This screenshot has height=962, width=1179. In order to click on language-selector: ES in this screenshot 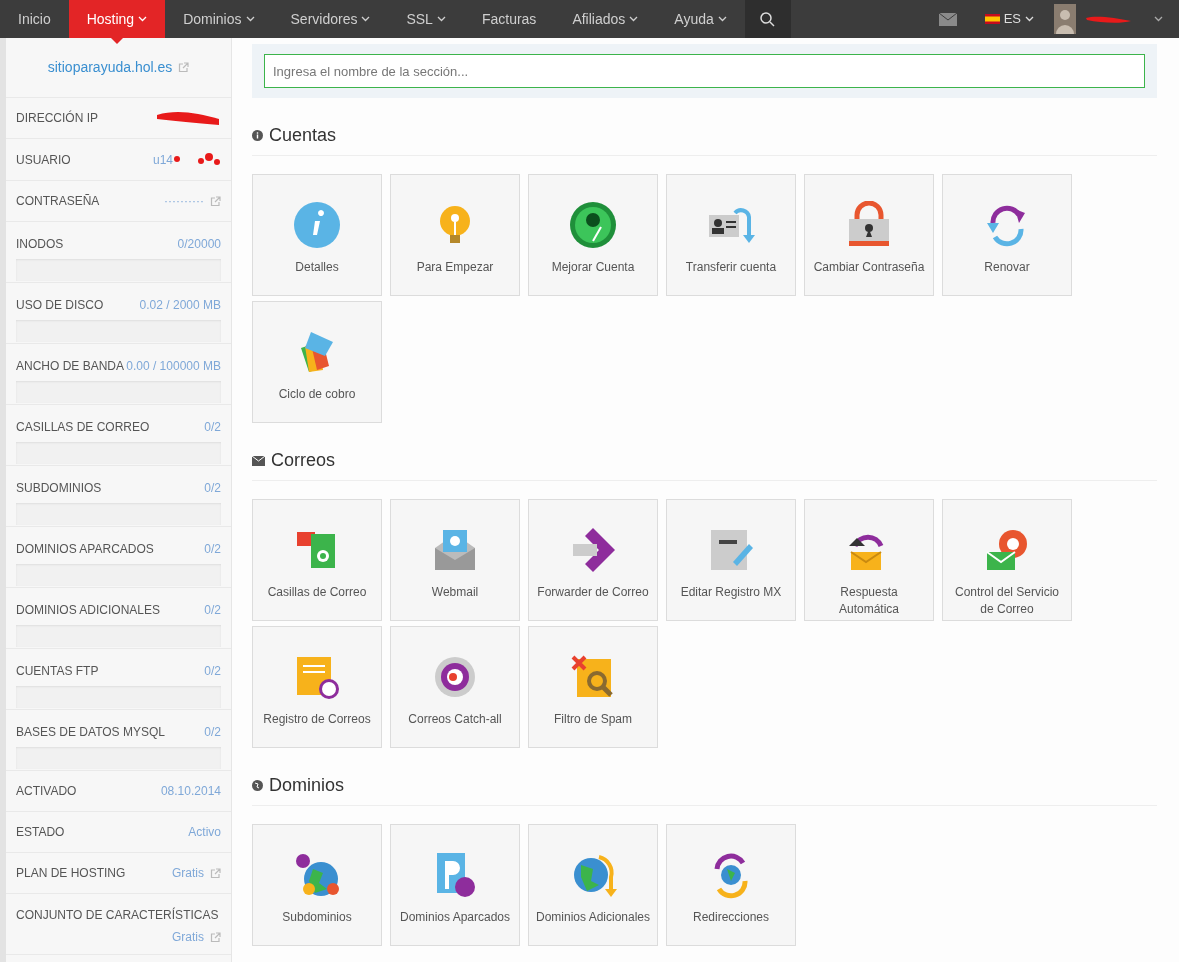, I will do `click(1009, 19)`.